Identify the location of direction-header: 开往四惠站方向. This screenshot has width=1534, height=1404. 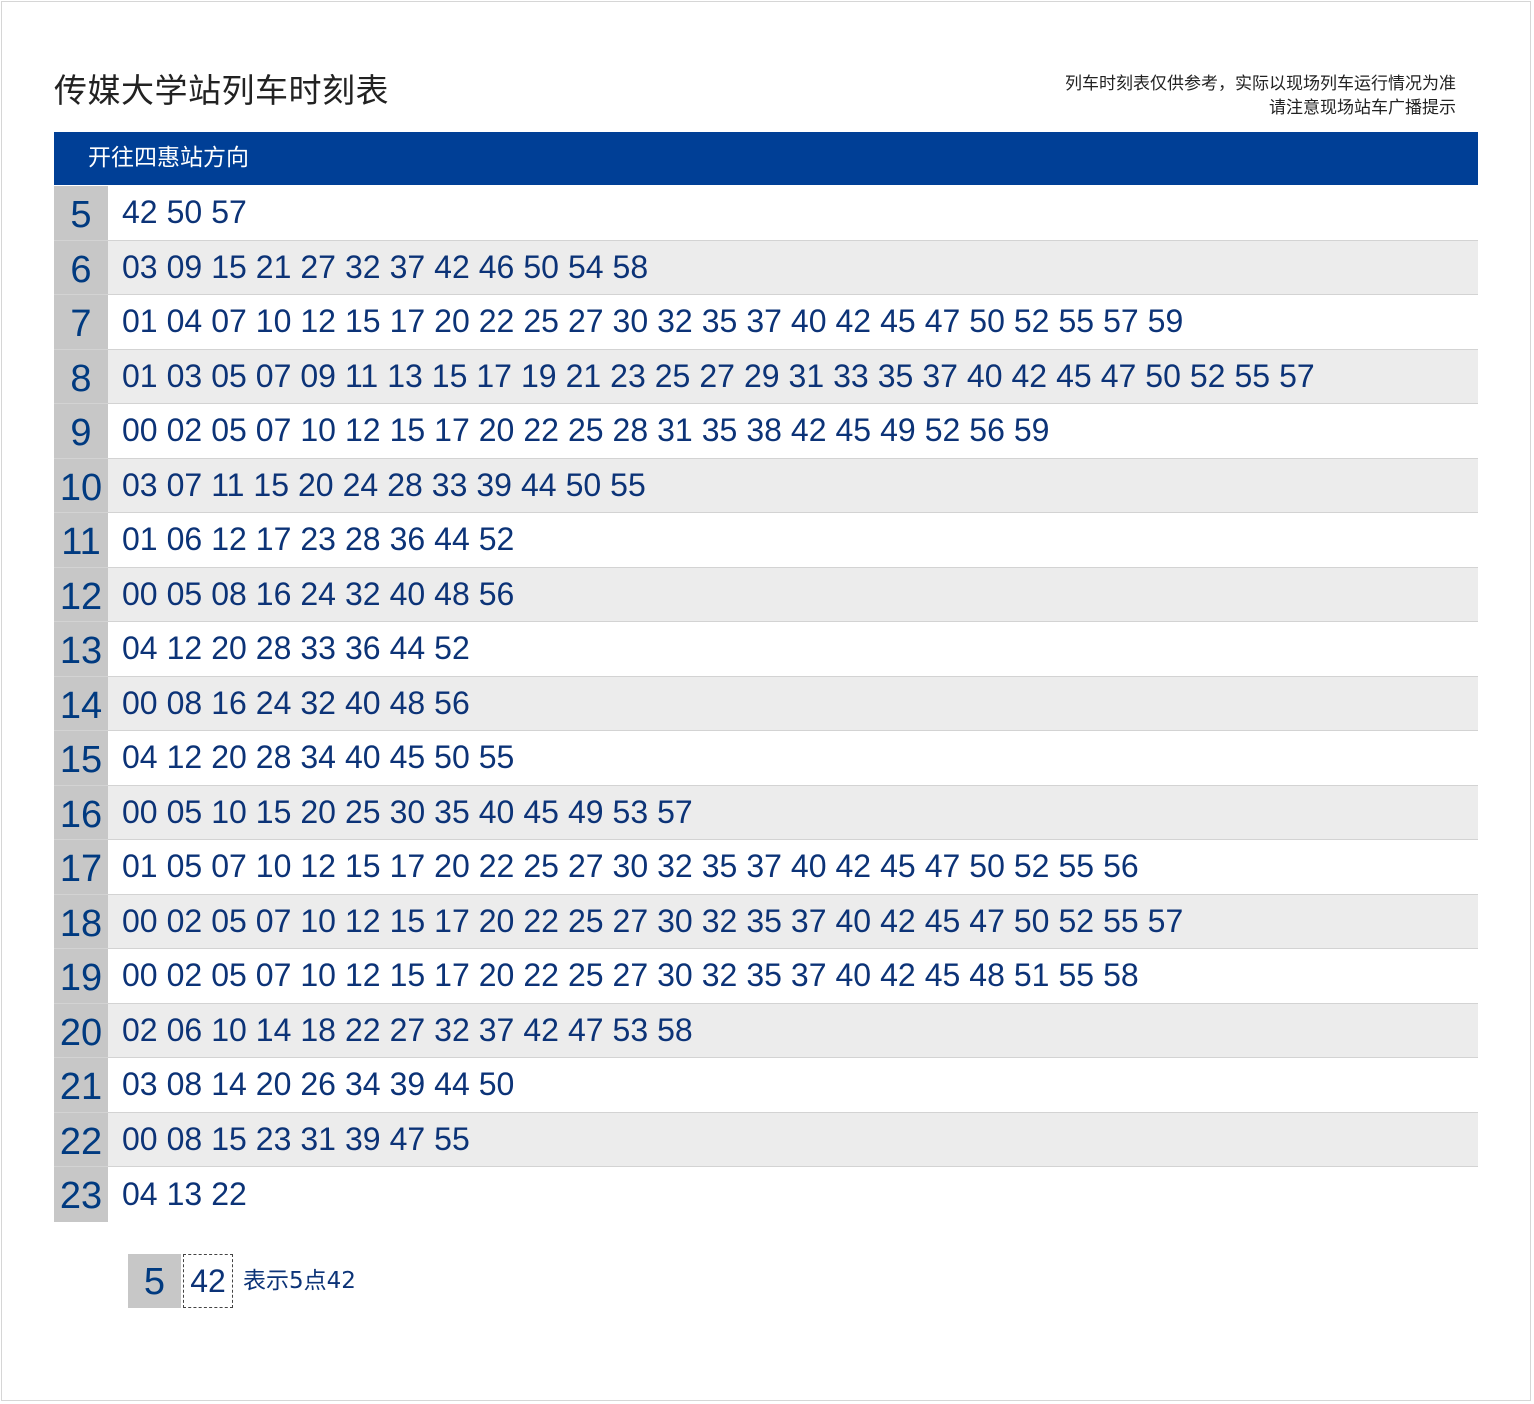
(766, 158).